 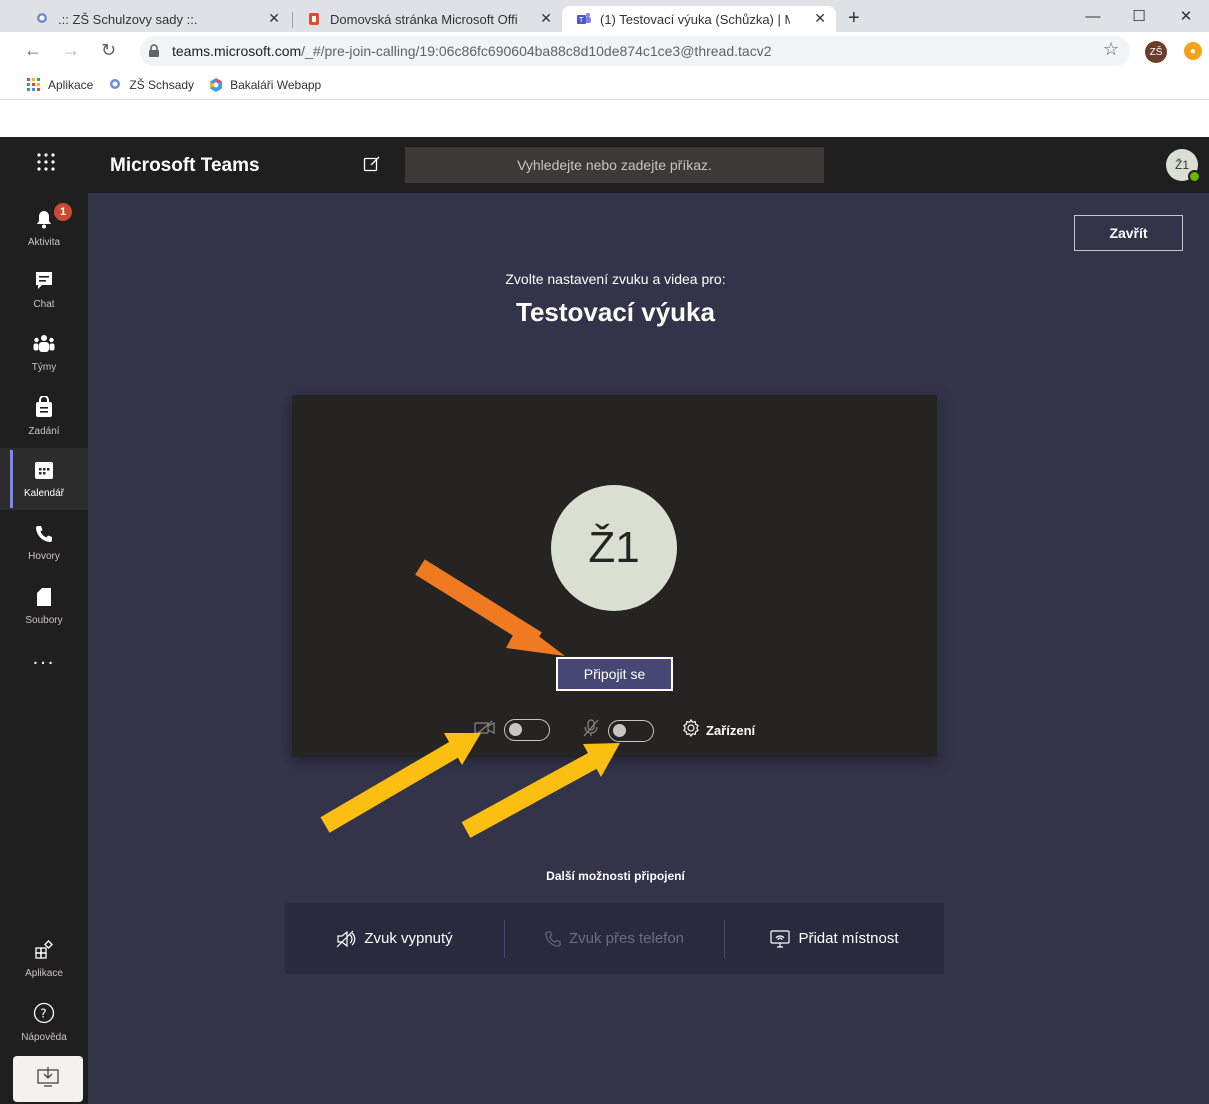 I want to click on rail-label: Kalendář, so click(x=44, y=493).